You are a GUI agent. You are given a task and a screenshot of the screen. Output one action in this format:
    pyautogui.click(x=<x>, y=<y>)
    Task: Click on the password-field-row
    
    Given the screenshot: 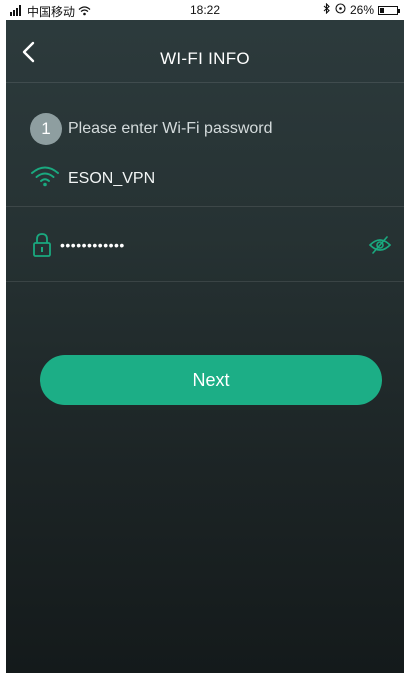 What is the action you would take?
    pyautogui.click(x=205, y=244)
    